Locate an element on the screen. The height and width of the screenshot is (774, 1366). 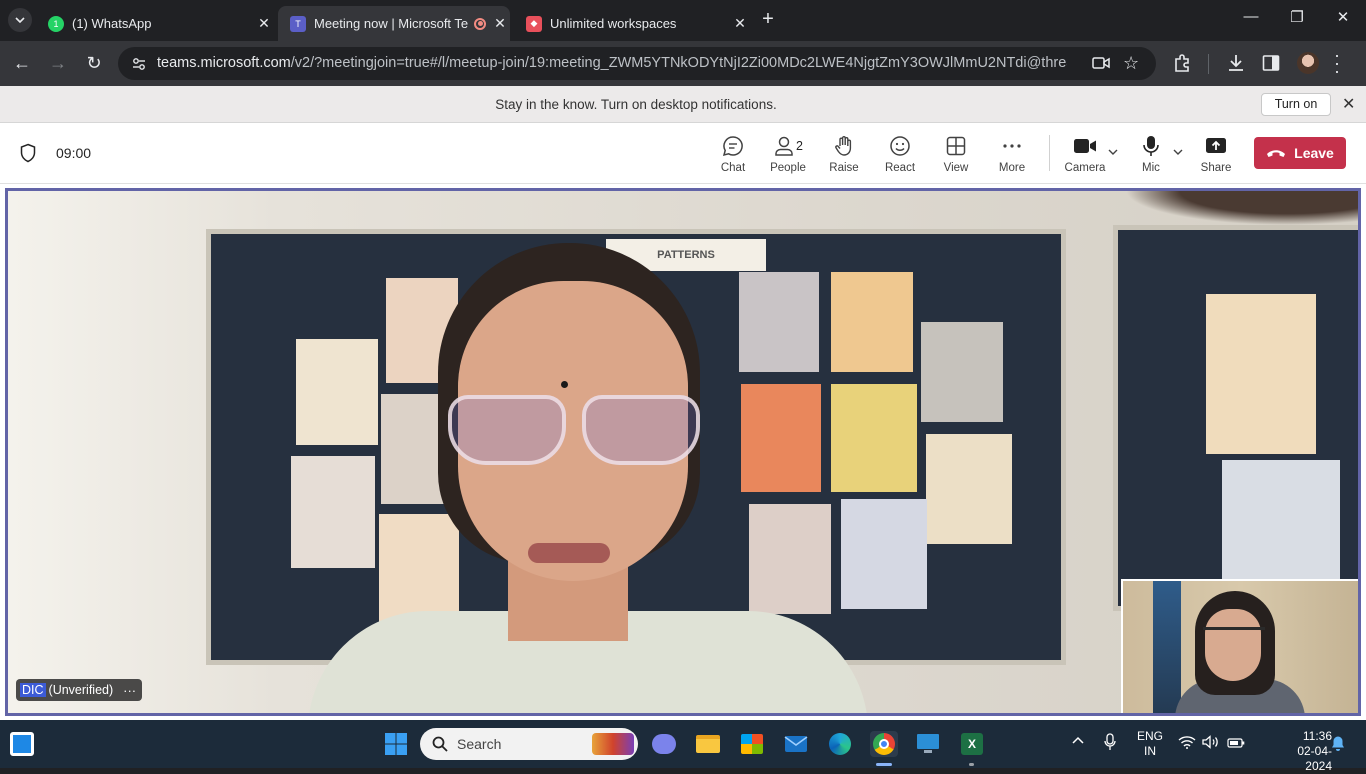
bookmark-star-icon: ☆ is located at coordinates (1131, 63).